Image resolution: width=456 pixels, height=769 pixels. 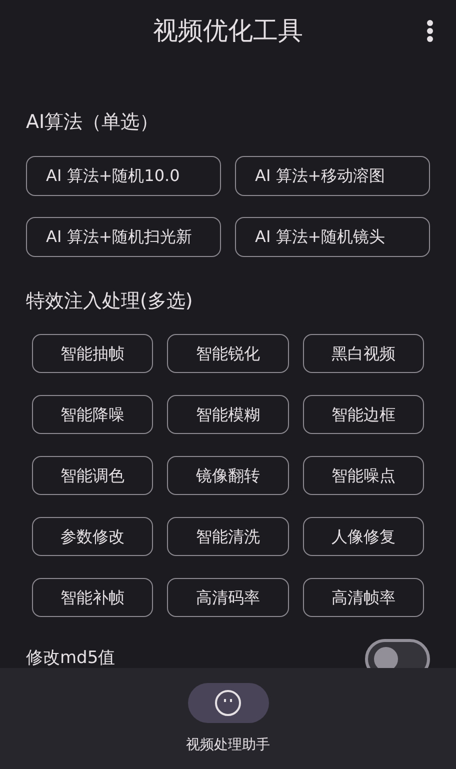 What do you see at coordinates (93, 122) in the screenshot?
I see `section-title: AI算法（单选）` at bounding box center [93, 122].